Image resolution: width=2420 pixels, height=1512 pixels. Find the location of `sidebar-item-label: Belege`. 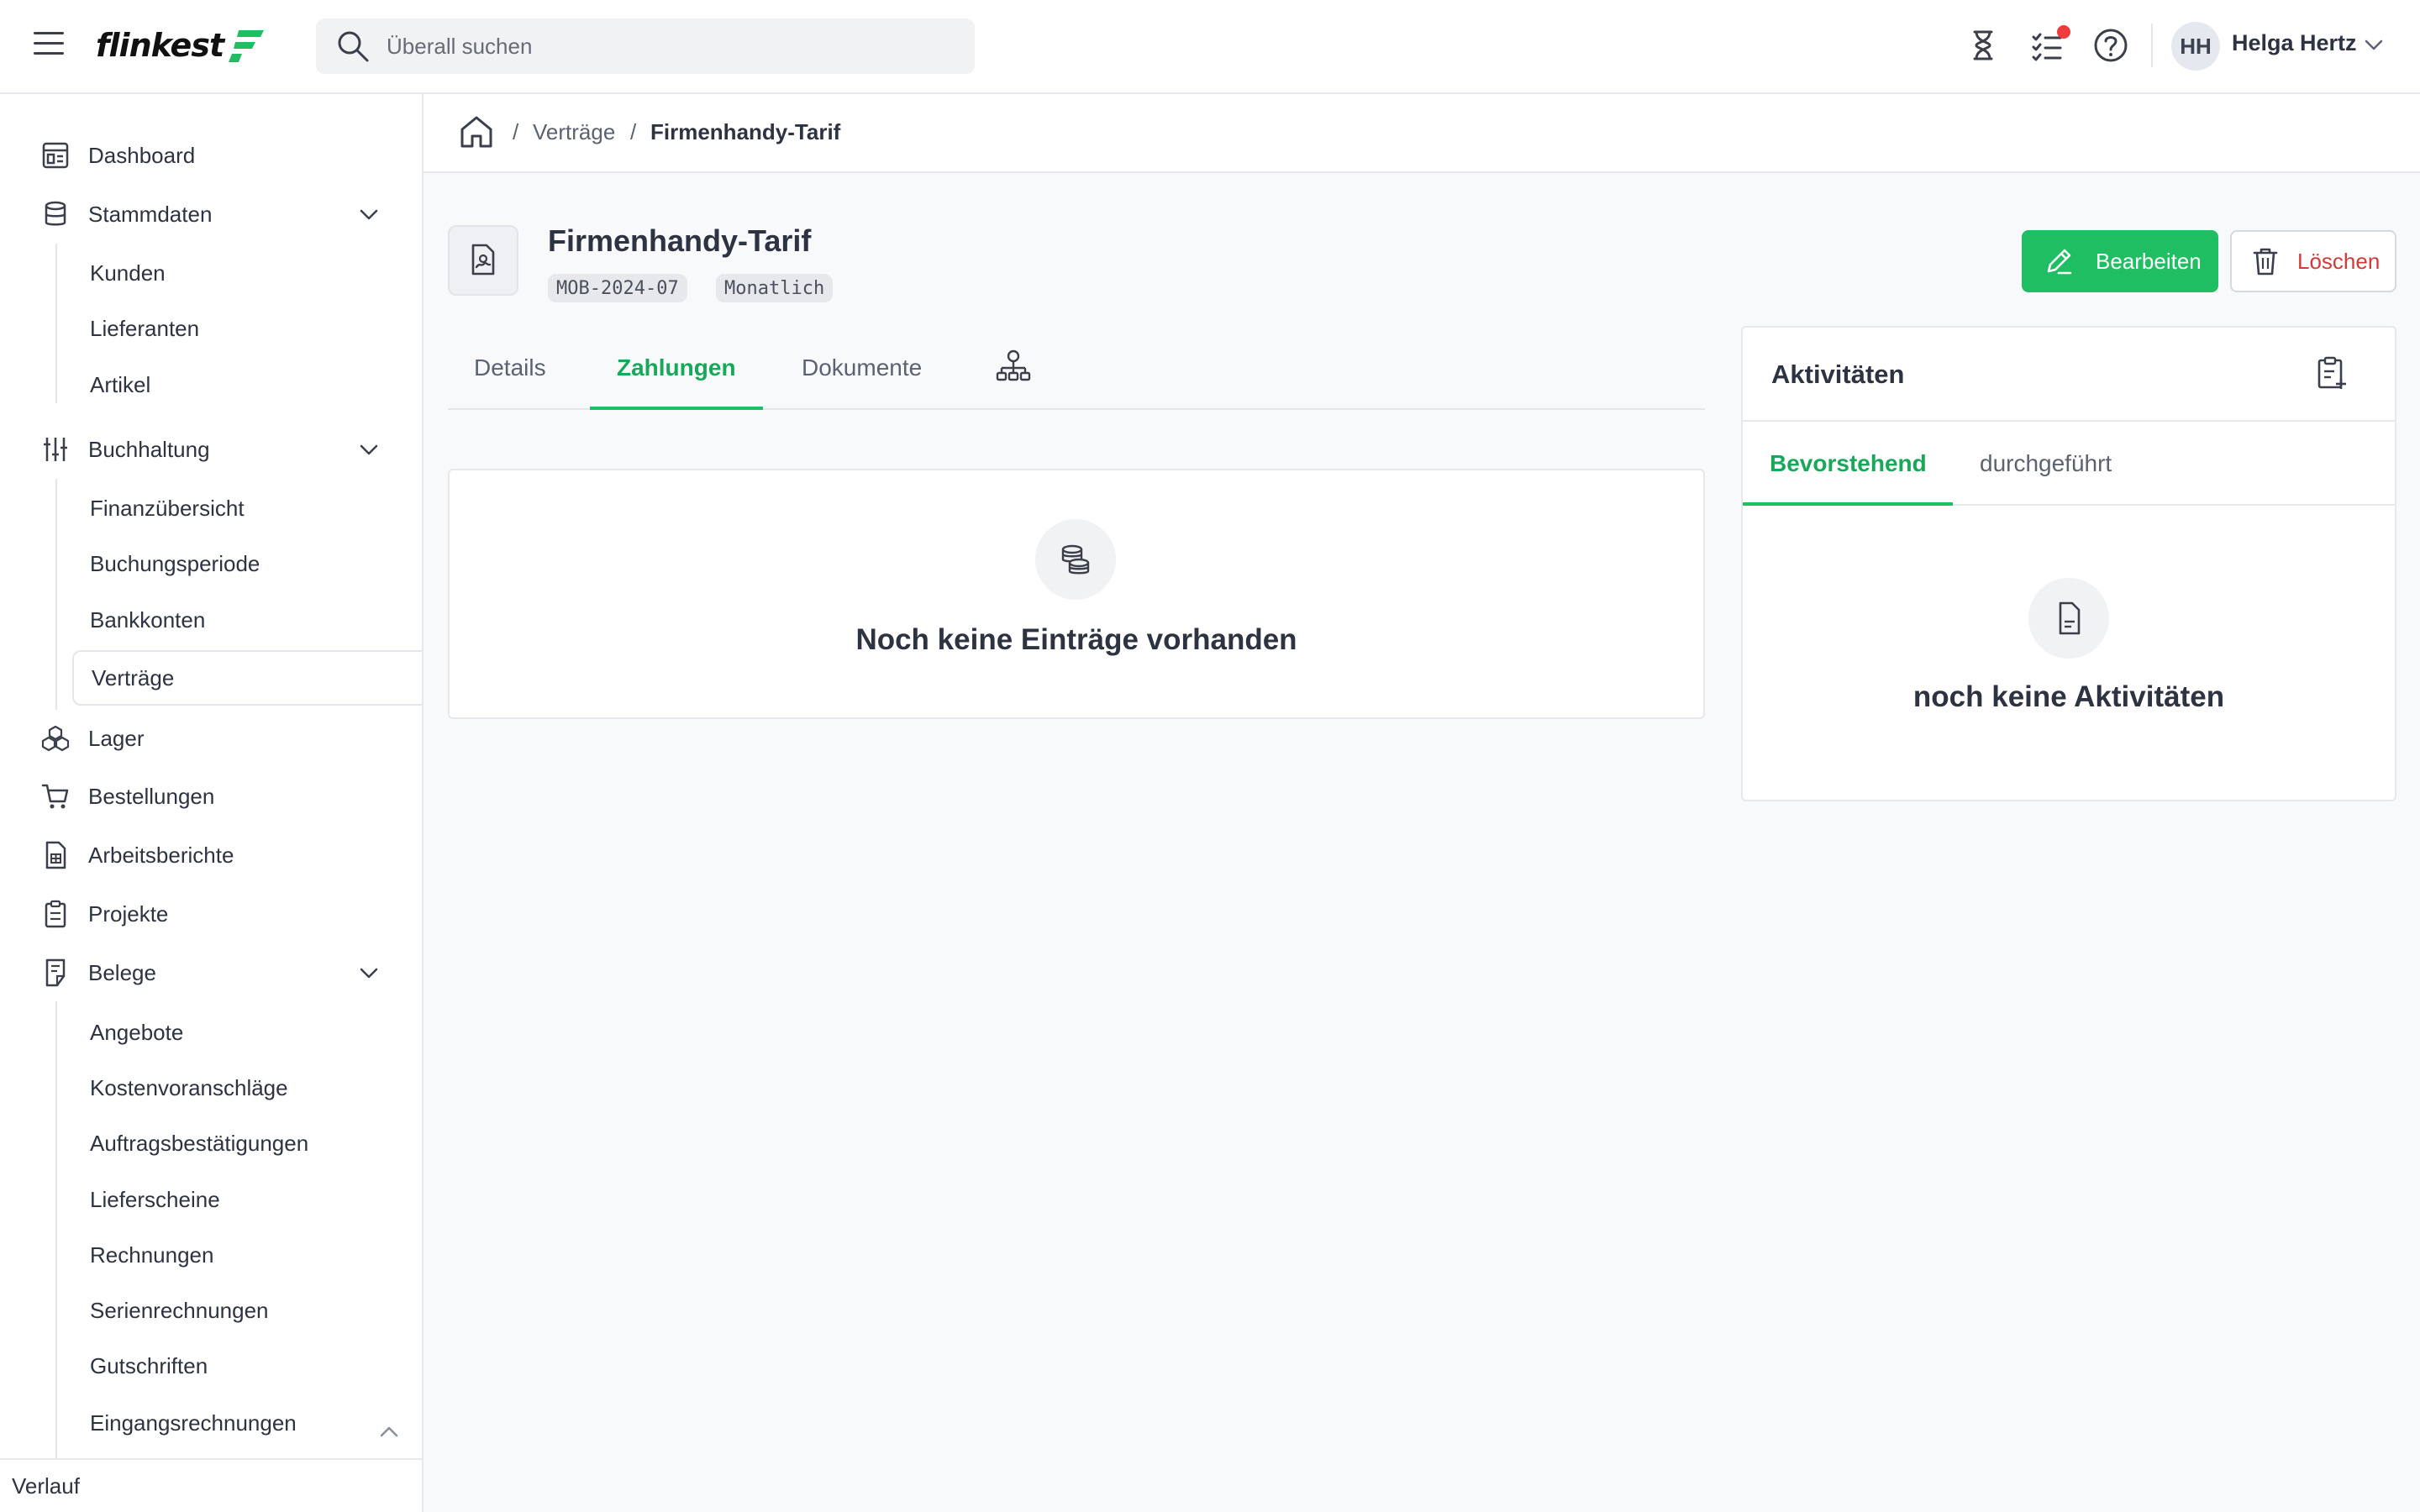

sidebar-item-label: Belege is located at coordinates (122, 972).